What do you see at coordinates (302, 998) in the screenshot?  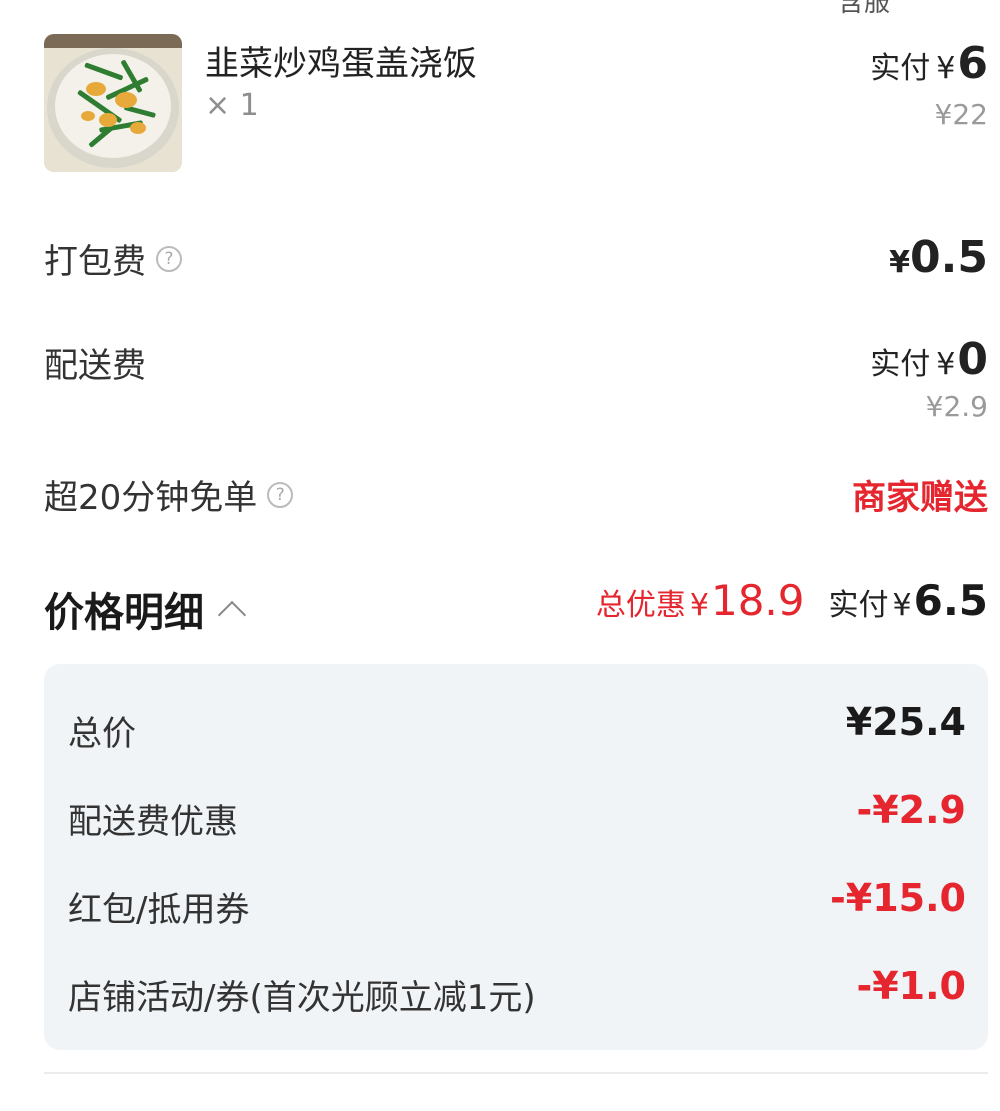 I see `store-promo-label: 店铺活动/券(首次光顾立减1元)` at bounding box center [302, 998].